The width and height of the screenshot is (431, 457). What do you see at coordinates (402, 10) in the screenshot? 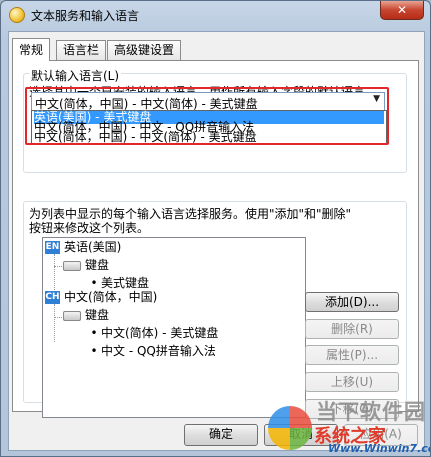
I see `close-button: ✕` at bounding box center [402, 10].